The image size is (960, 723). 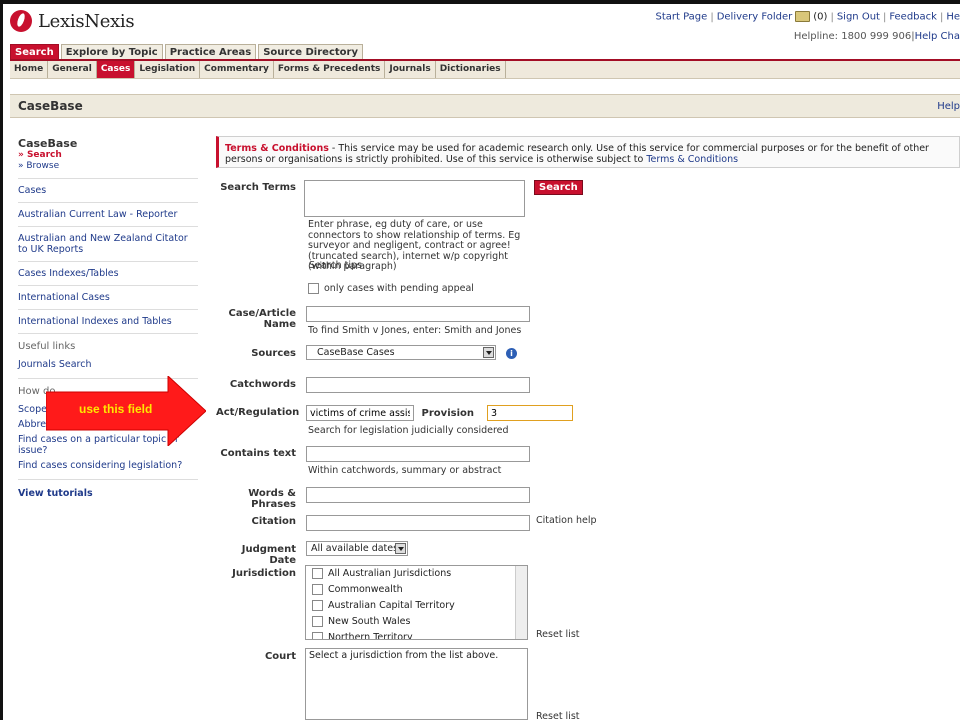 I want to click on provision-input, so click(x=530, y=413).